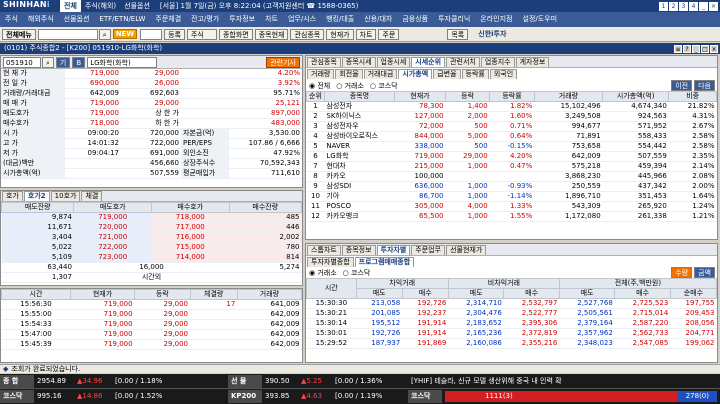 Image resolution: width=720 pixels, height=404 pixels. I want to click on amount-button: 금액, so click(704, 272).